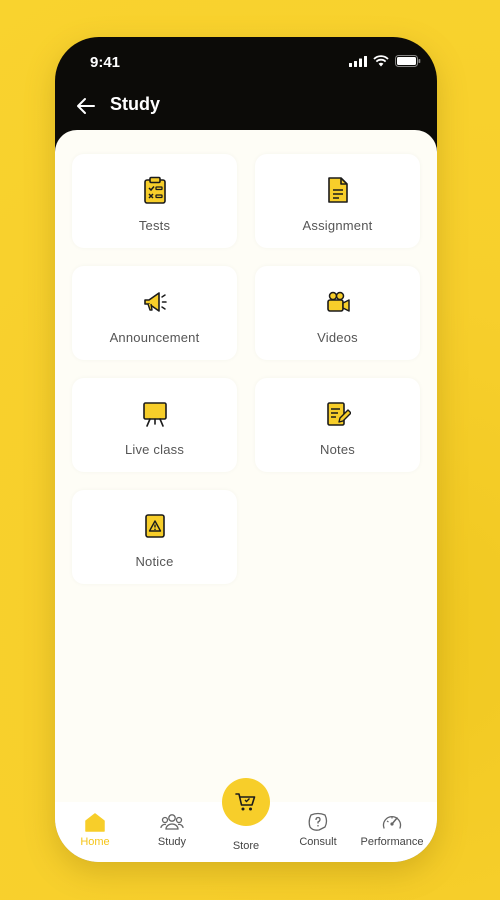  I want to click on video-camera-icon, so click(338, 301).